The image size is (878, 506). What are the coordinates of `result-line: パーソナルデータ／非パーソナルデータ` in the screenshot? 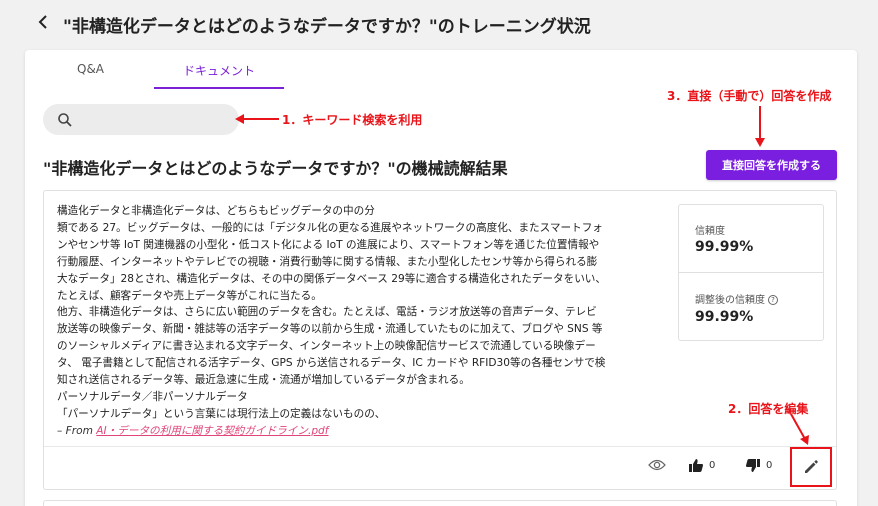 It's located at (152, 396).